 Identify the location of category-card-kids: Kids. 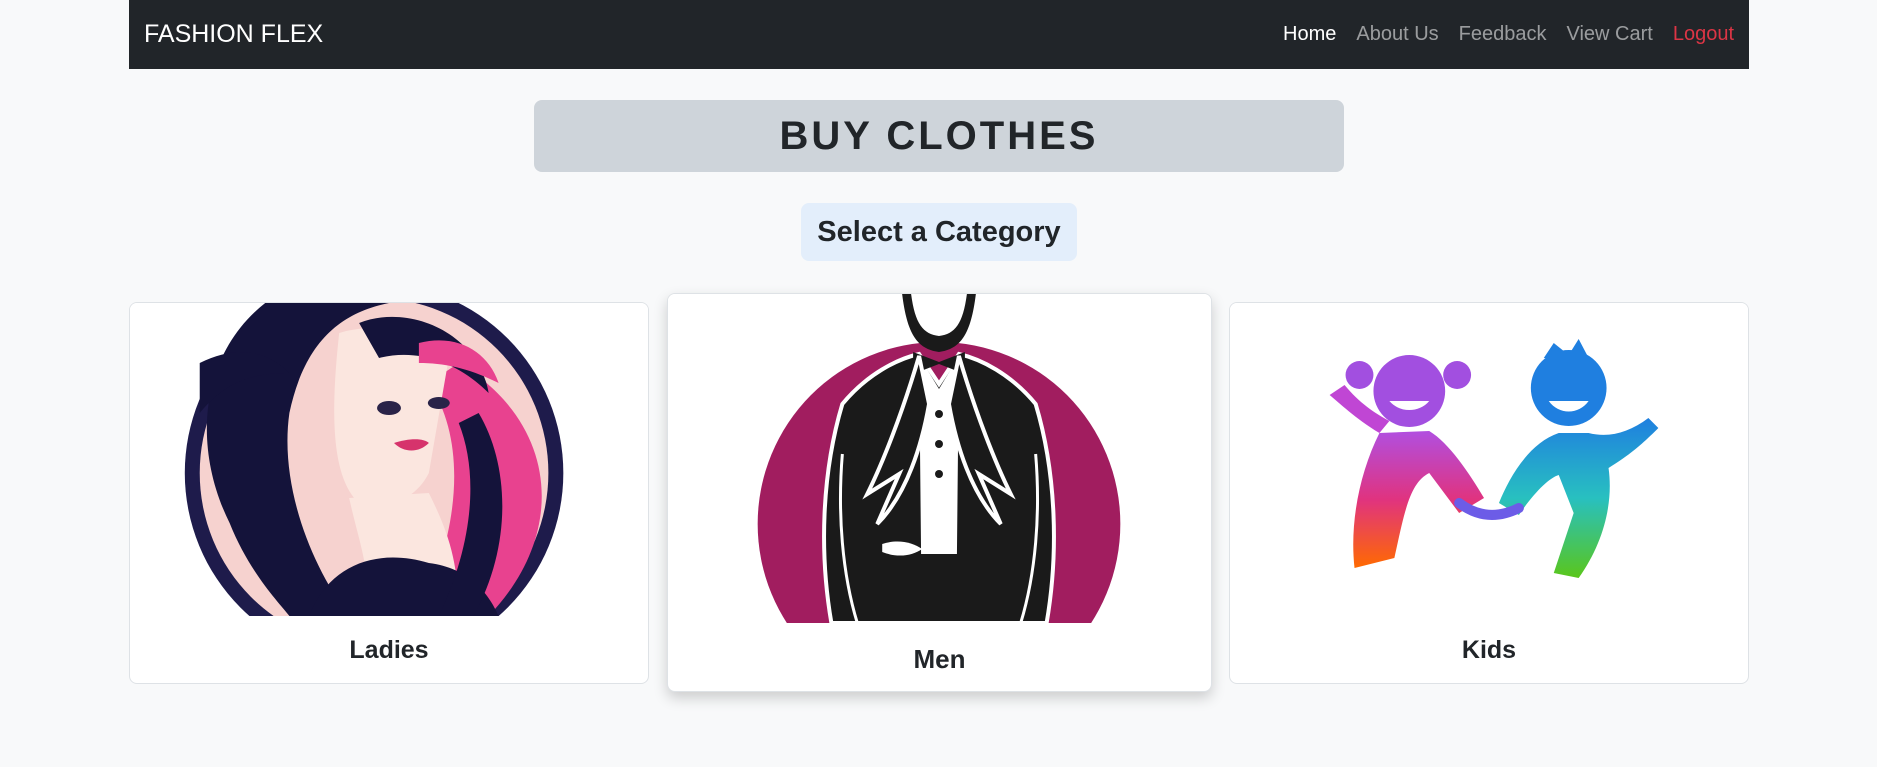
(1489, 493).